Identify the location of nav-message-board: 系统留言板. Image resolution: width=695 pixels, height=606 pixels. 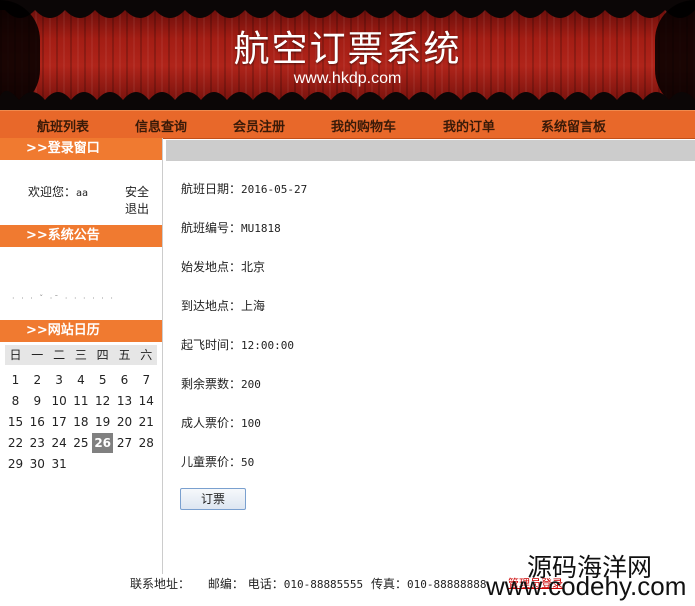
(573, 125).